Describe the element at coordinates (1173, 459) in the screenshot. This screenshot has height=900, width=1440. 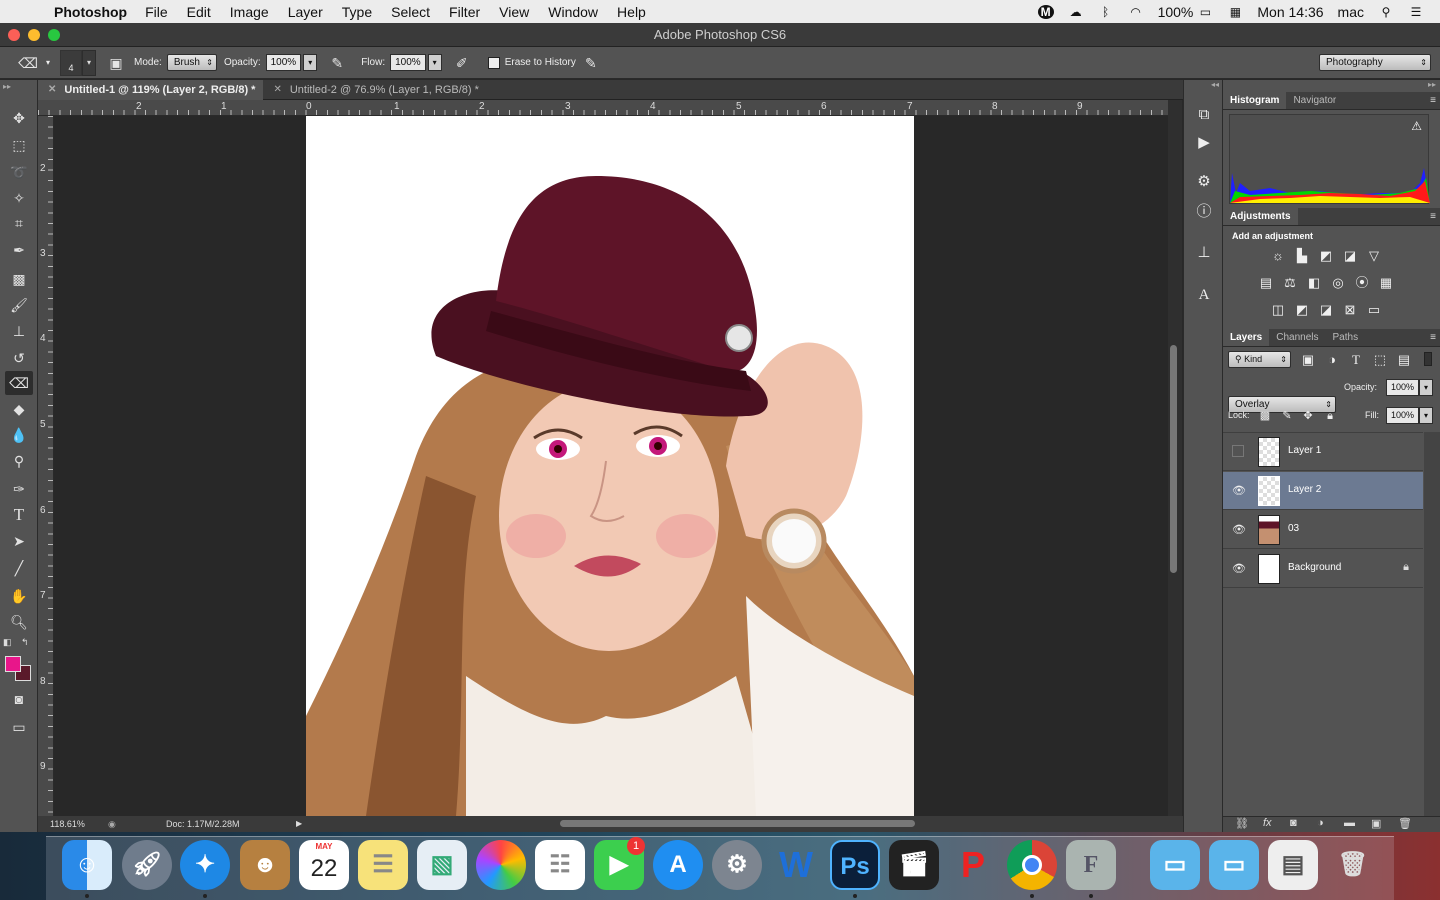
I see `vertical-scroll-thumb` at that location.